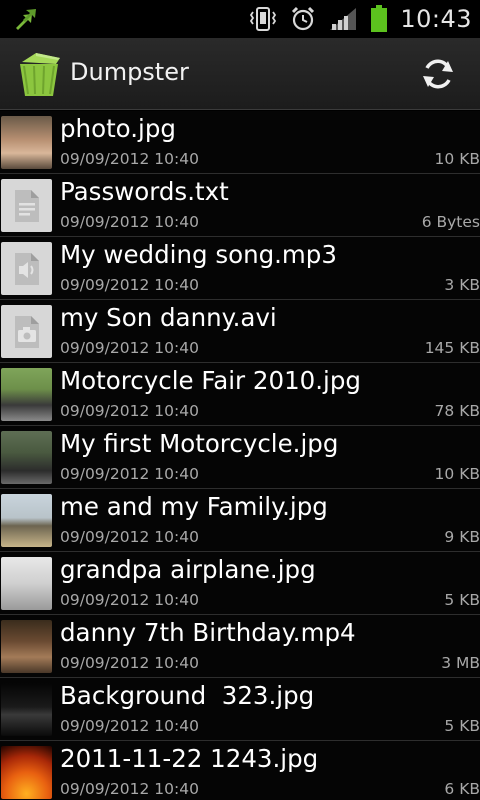  What do you see at coordinates (189, 758) in the screenshot?
I see `file-name: 2011-11-22 1243.jpg` at bounding box center [189, 758].